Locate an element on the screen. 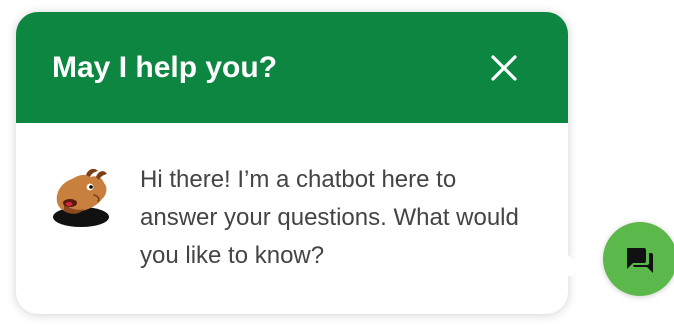  chat-launcher-button is located at coordinates (638, 259).